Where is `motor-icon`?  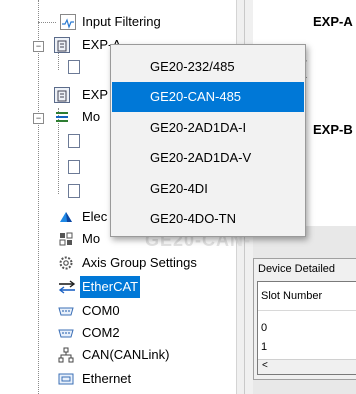
motor-icon is located at coordinates (66, 239).